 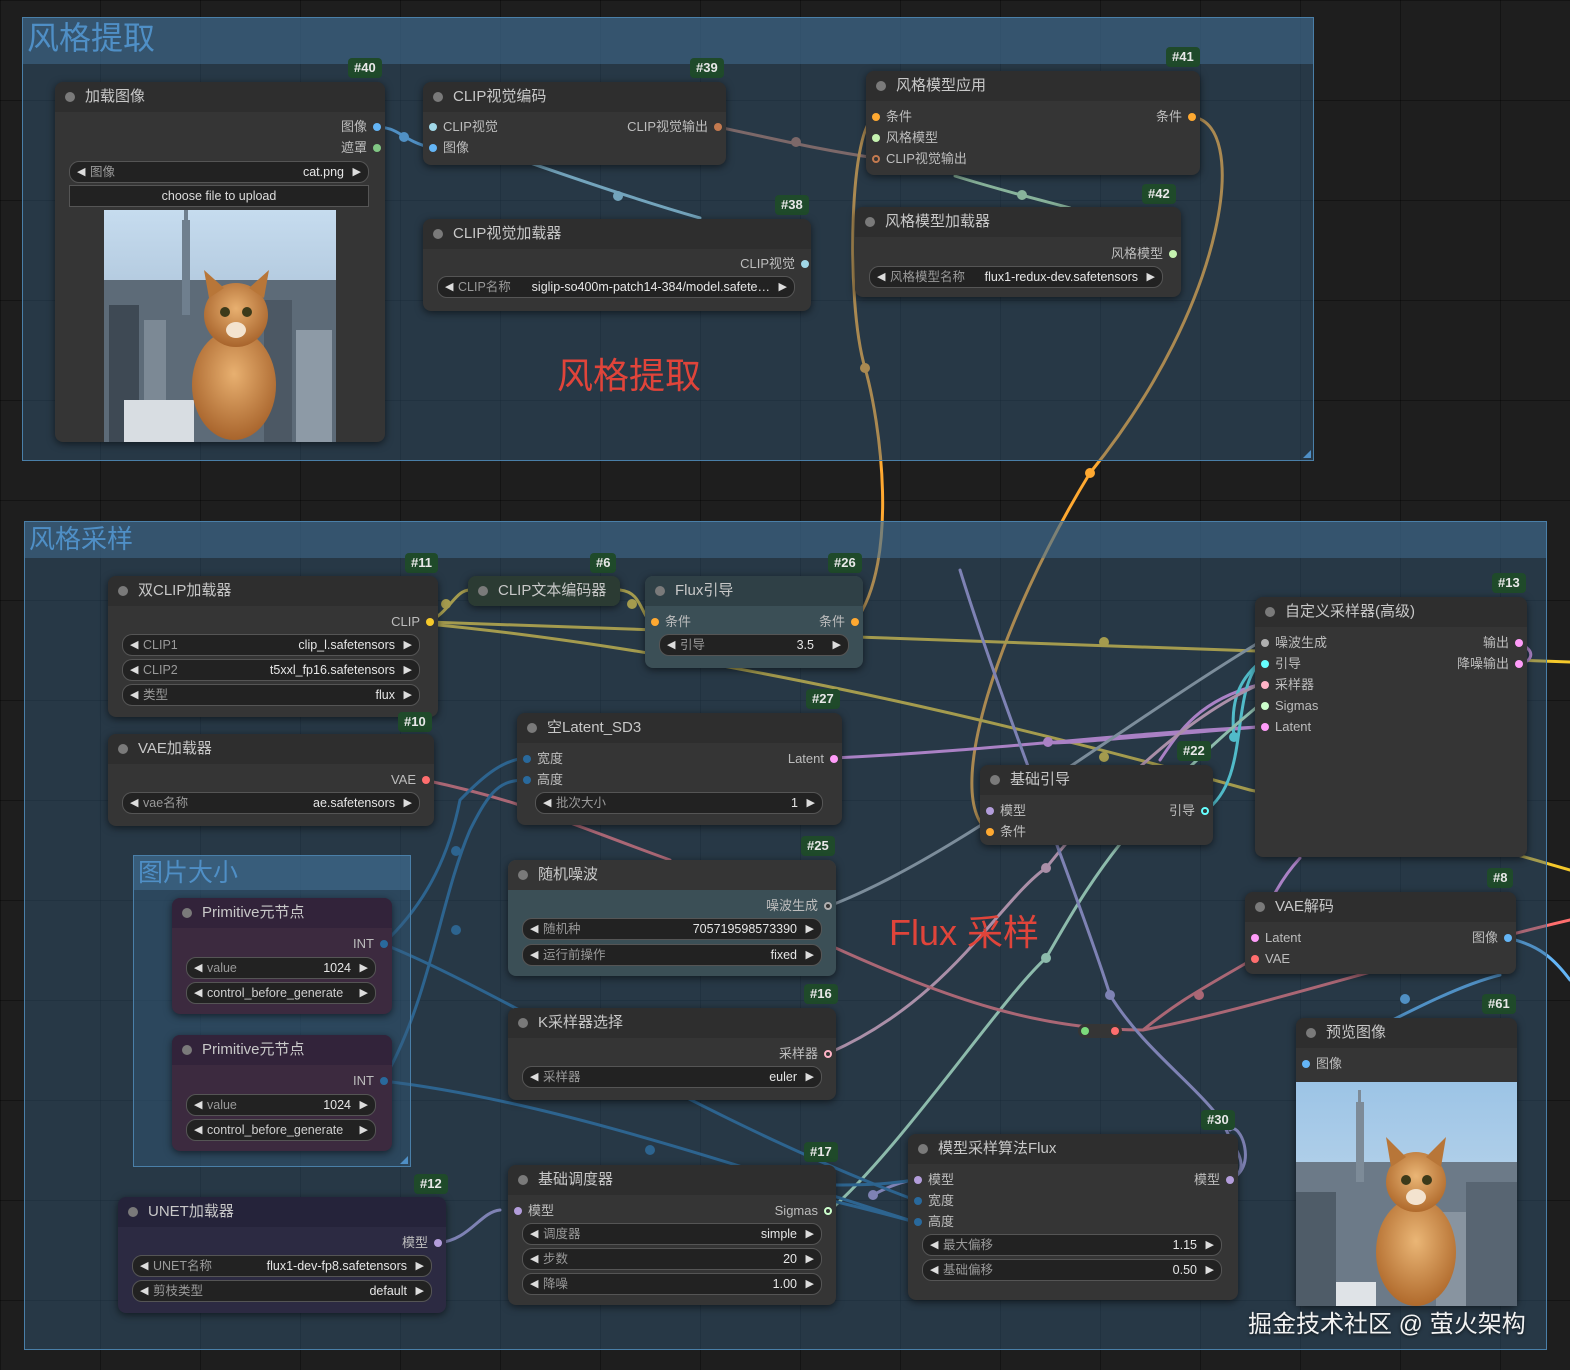 What do you see at coordinates (672, 929) in the screenshot?
I see `seed-number: ◀ 随机种 705719598573390 ▶` at bounding box center [672, 929].